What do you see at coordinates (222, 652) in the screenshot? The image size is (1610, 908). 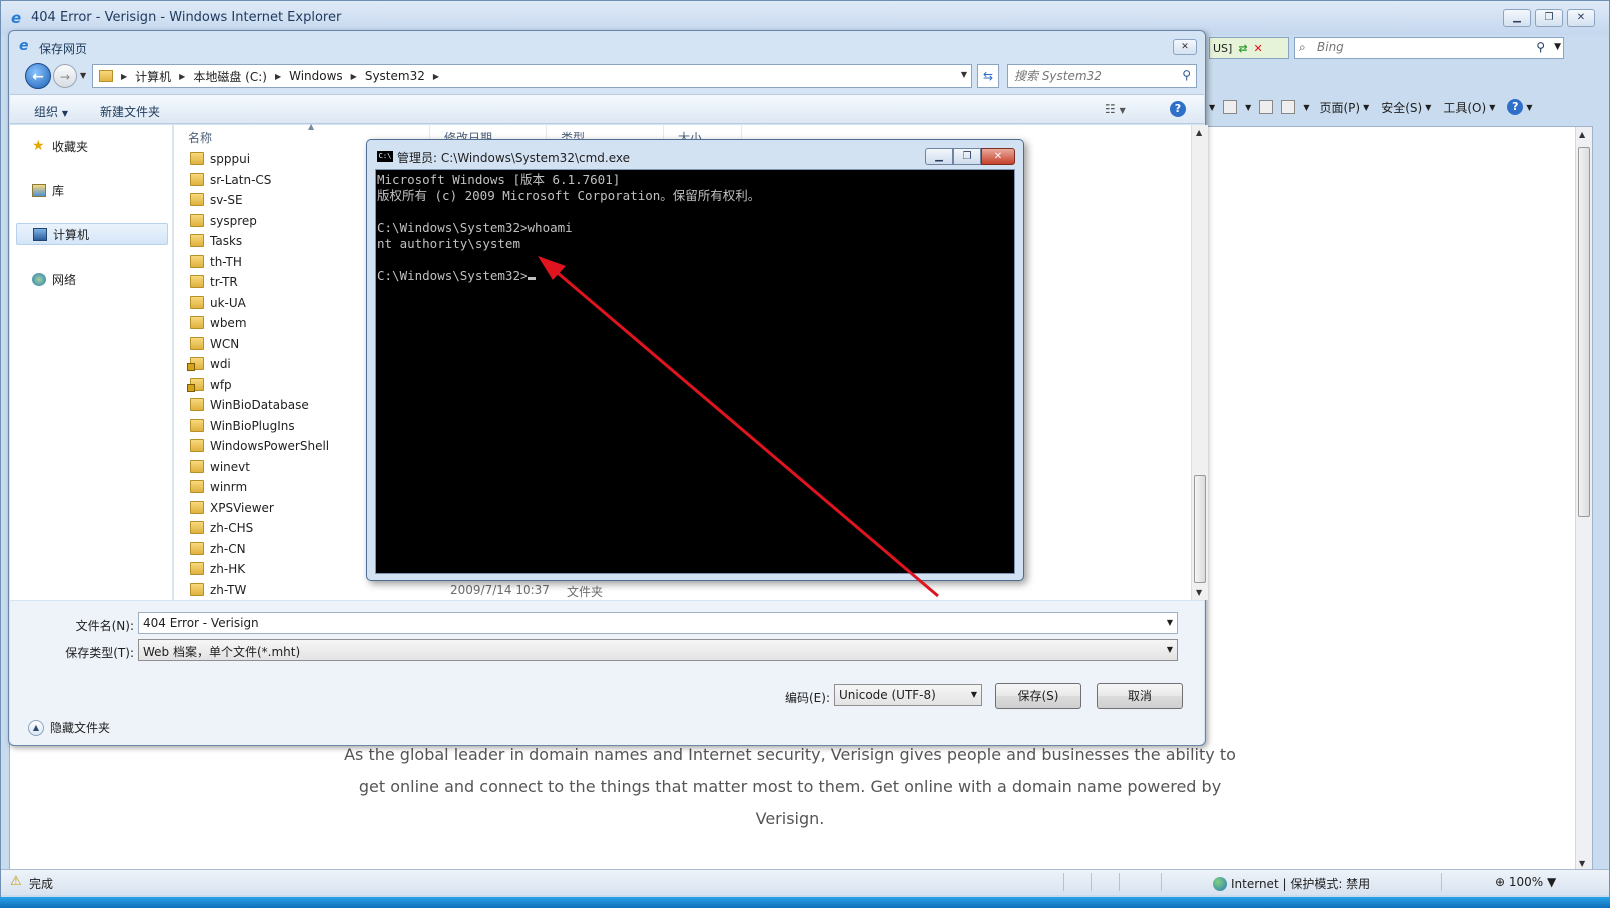 I see `savetype-value: Web 档案，单个文件(*.mht)` at bounding box center [222, 652].